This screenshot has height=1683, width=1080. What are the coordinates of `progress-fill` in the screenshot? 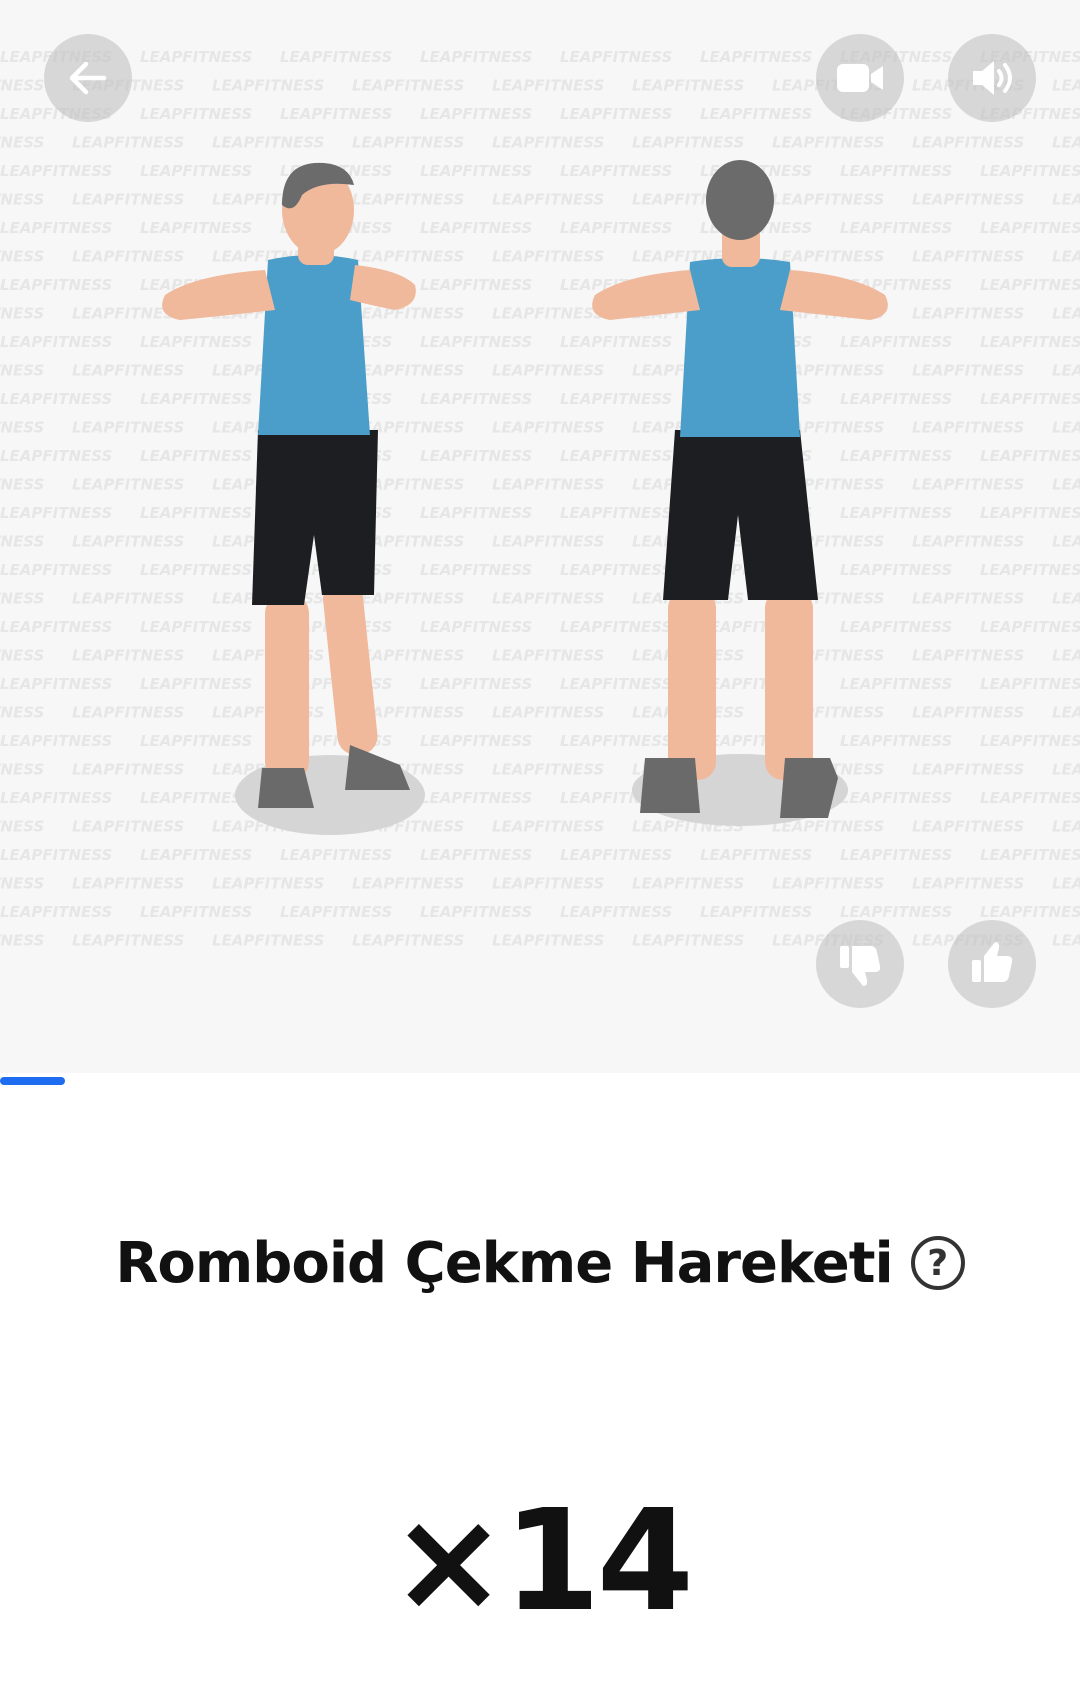 It's located at (32, 1081).